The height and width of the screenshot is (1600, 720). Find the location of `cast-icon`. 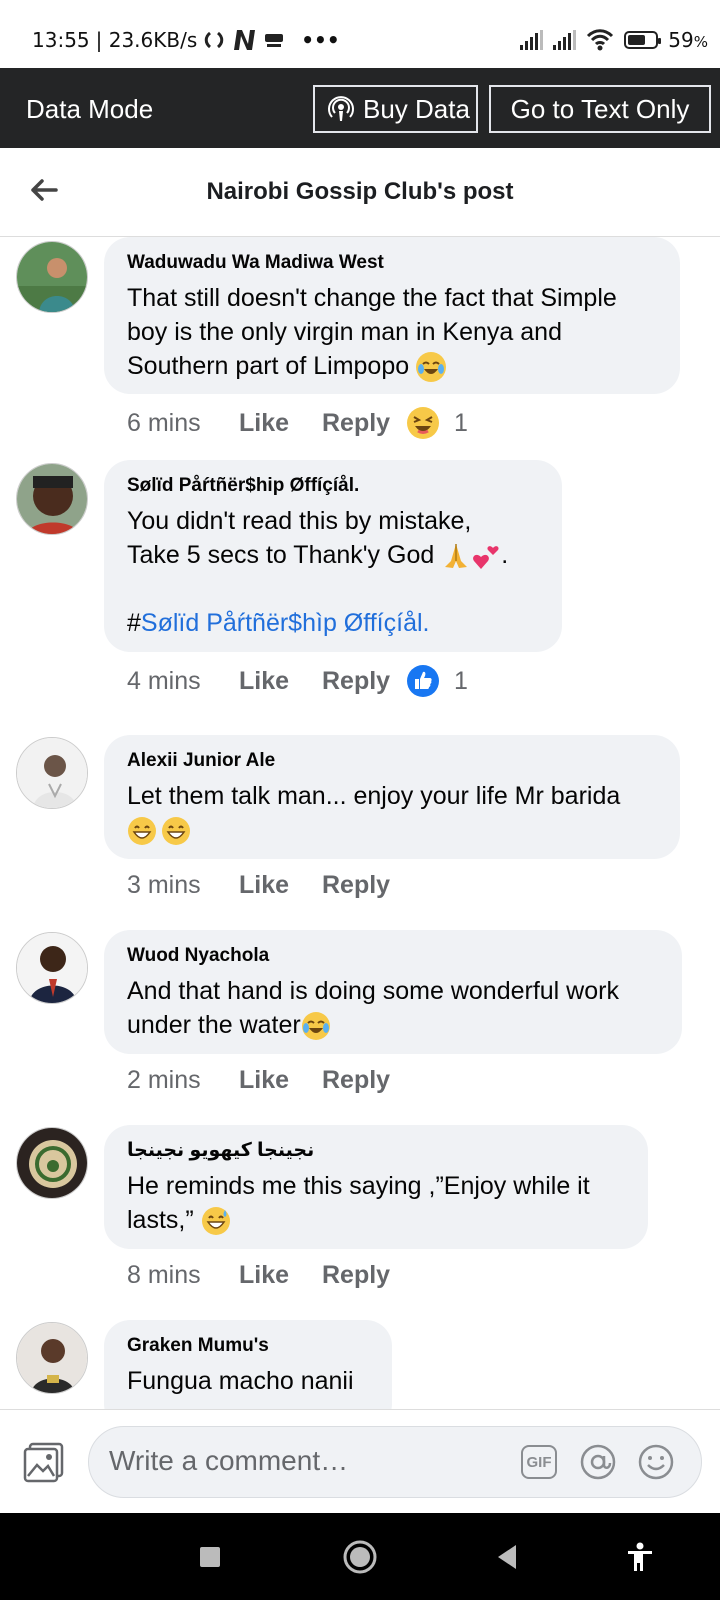

cast-icon is located at coordinates (274, 40).